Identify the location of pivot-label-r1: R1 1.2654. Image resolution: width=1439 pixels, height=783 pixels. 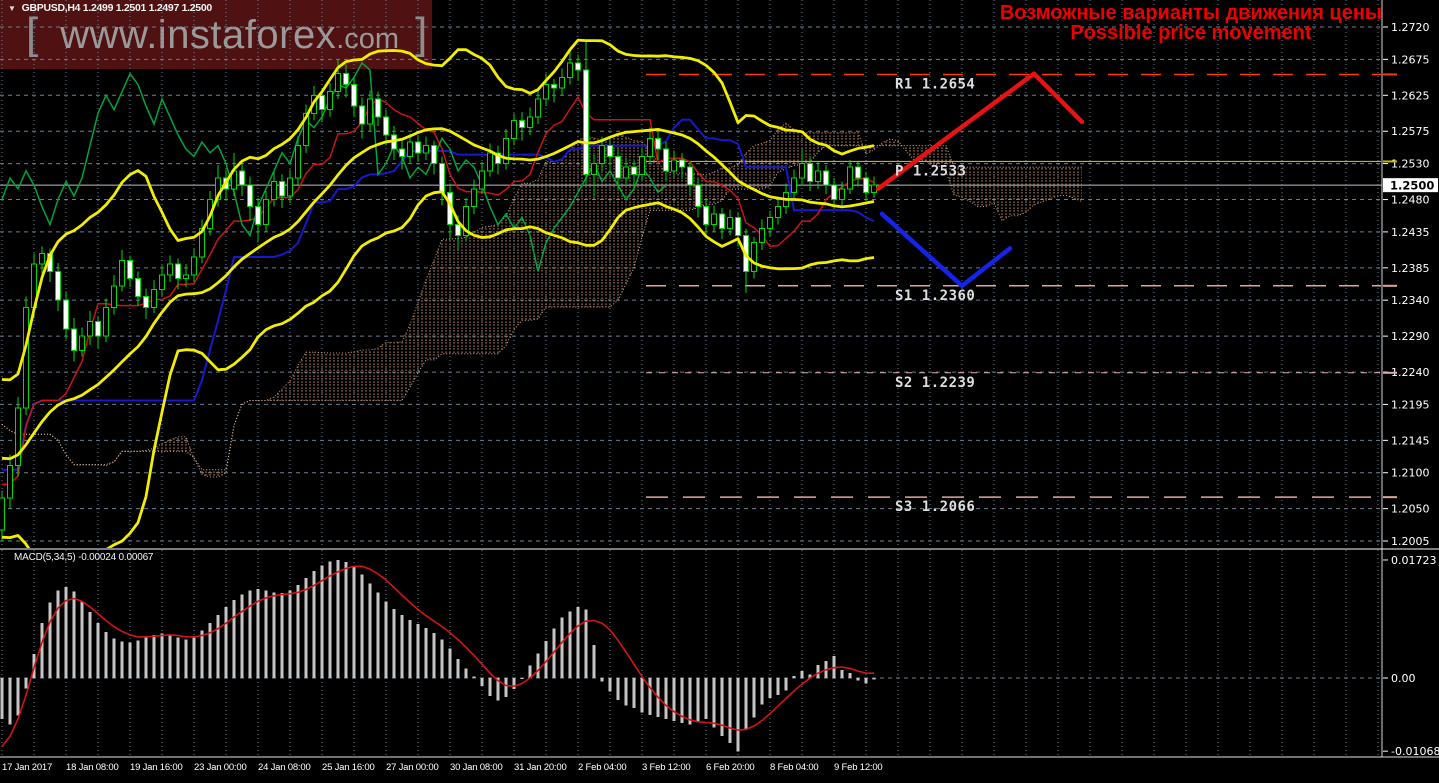
(935, 84).